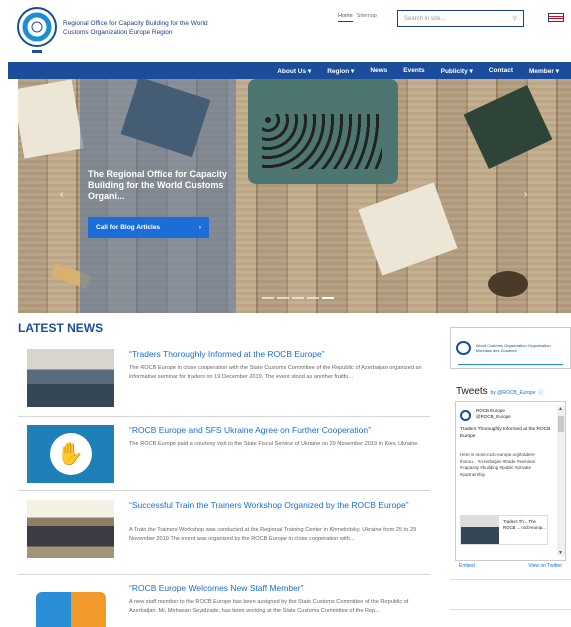 This screenshot has width=571, height=627. Describe the element at coordinates (378, 70) in the screenshot. I see `nav-news: News` at that location.